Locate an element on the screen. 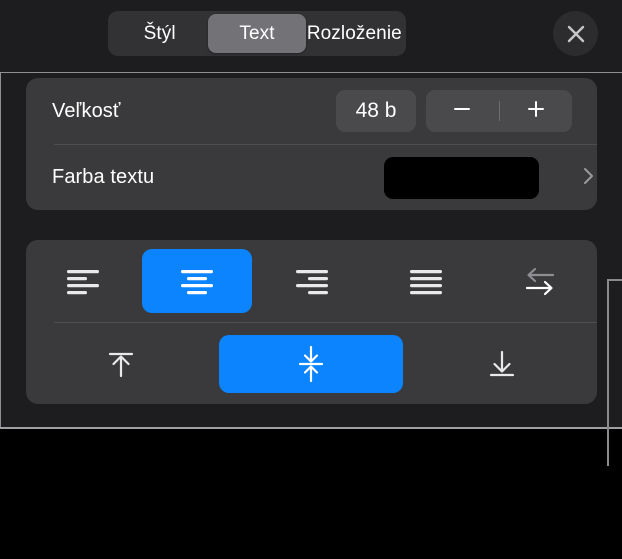 The height and width of the screenshot is (559, 622). align-bottom-icon is located at coordinates (502, 364).